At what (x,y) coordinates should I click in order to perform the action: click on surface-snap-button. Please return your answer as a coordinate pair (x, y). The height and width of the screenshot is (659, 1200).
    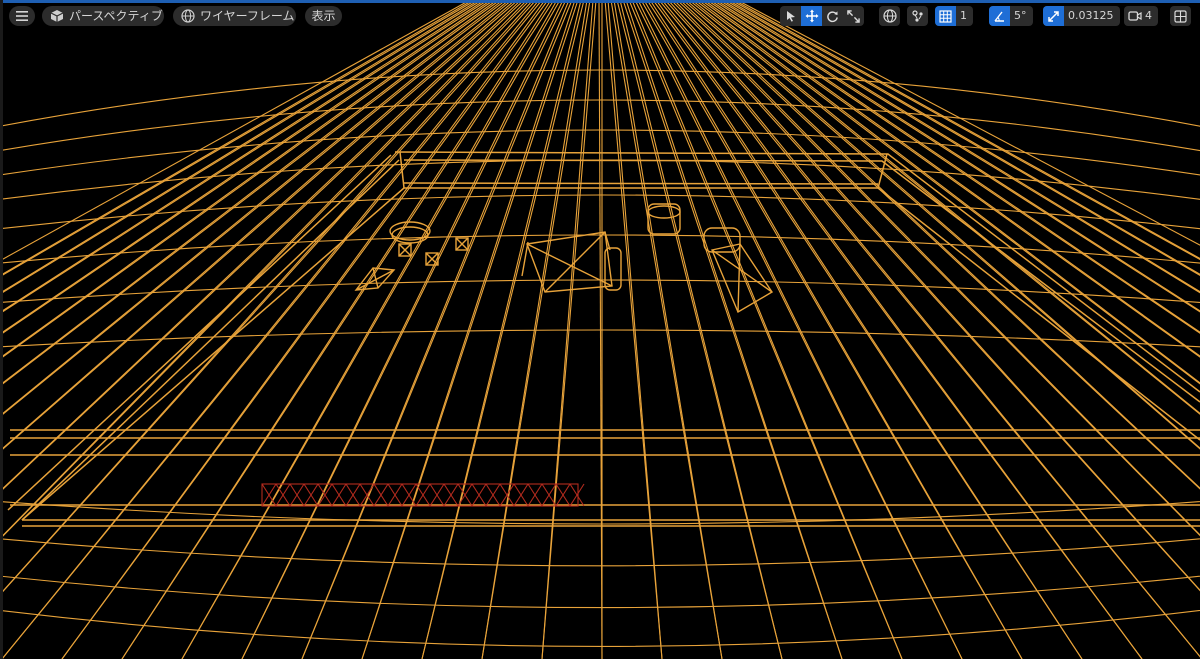
    Looking at the image, I should click on (917, 16).